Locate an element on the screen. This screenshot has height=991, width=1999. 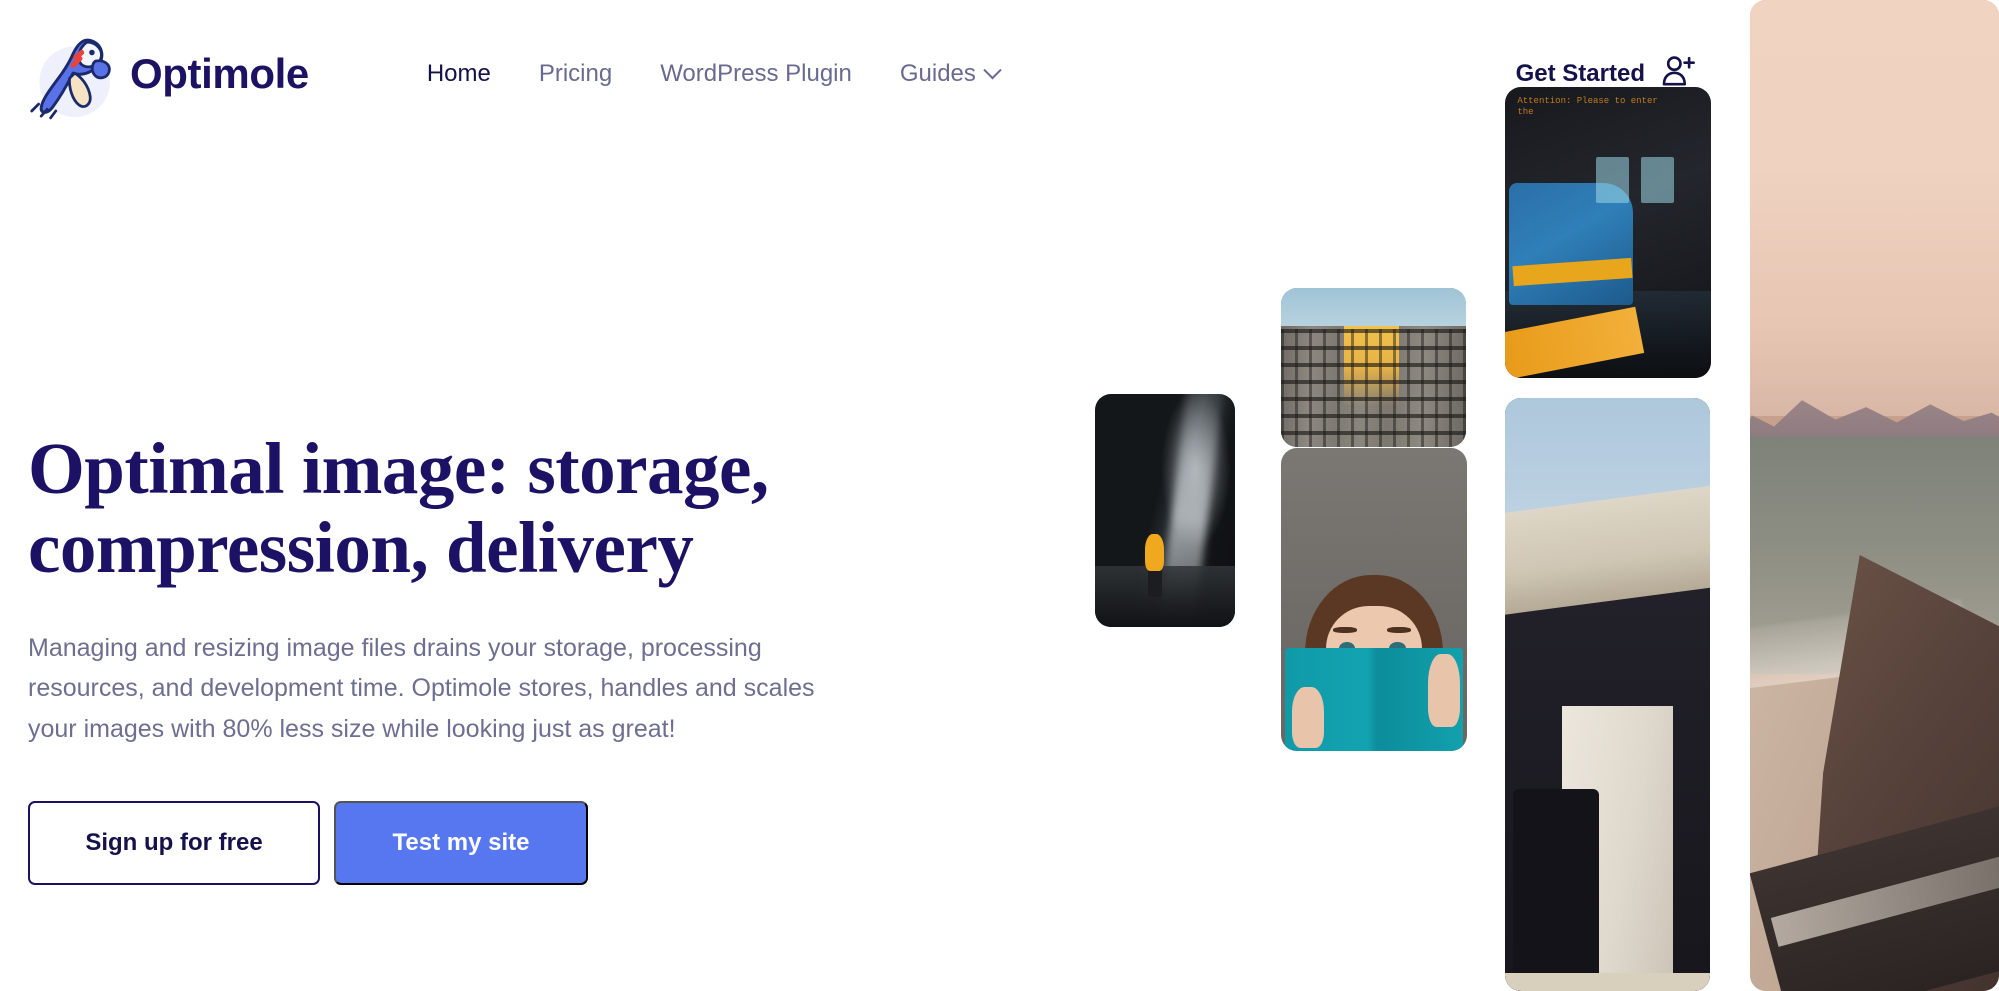
pavement-curb is located at coordinates (1607, 982).